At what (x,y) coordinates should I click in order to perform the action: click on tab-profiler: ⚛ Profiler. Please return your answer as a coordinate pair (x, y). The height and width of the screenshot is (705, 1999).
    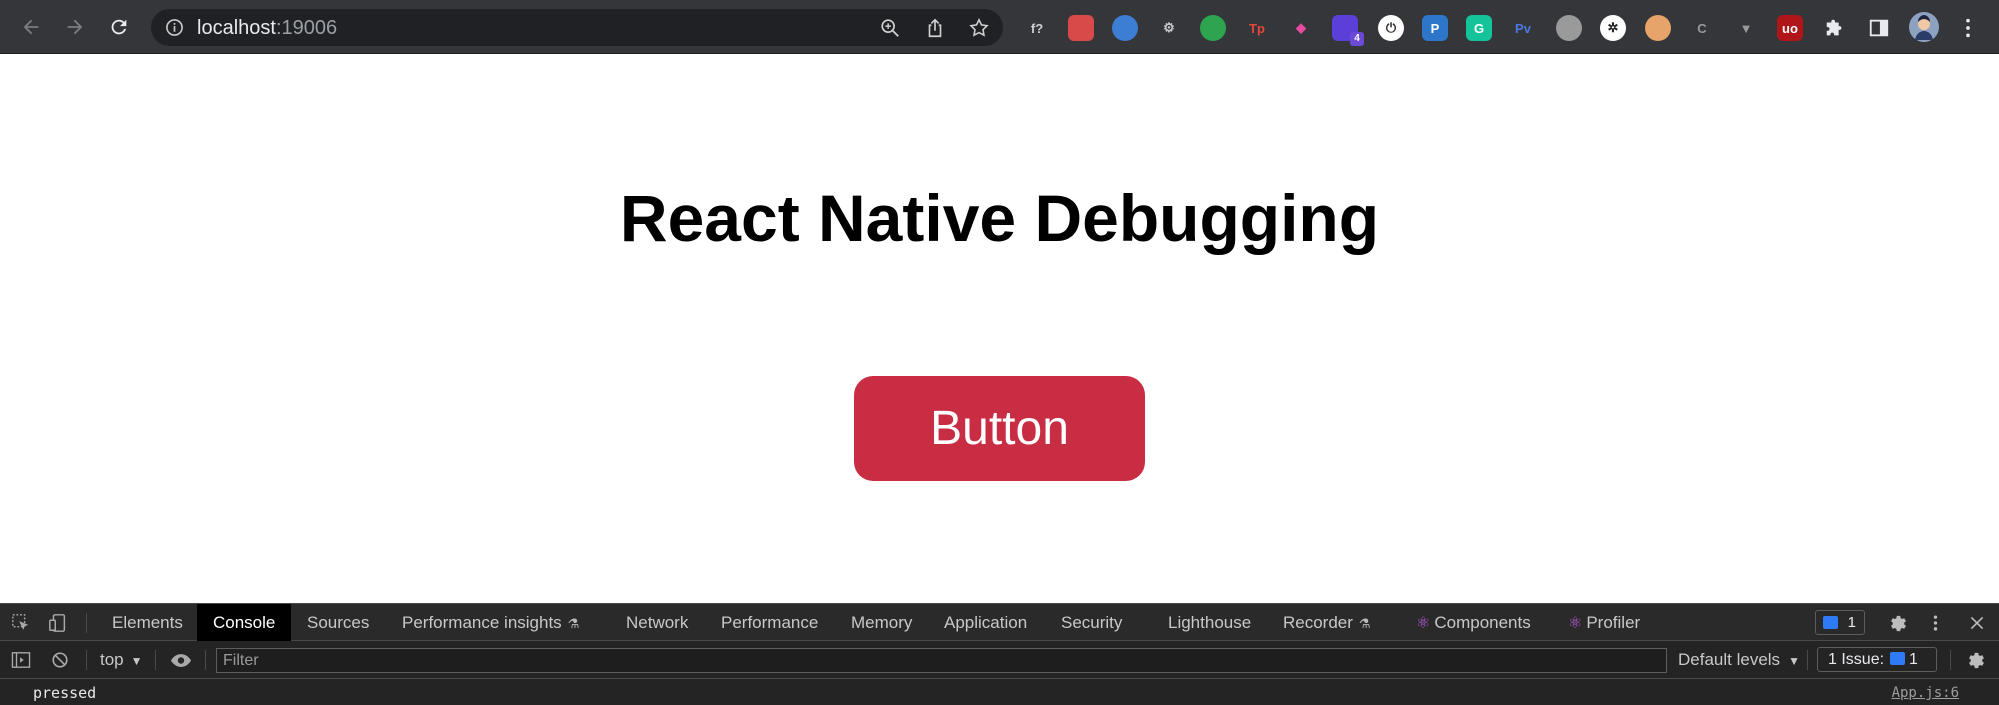
    Looking at the image, I should click on (1604, 622).